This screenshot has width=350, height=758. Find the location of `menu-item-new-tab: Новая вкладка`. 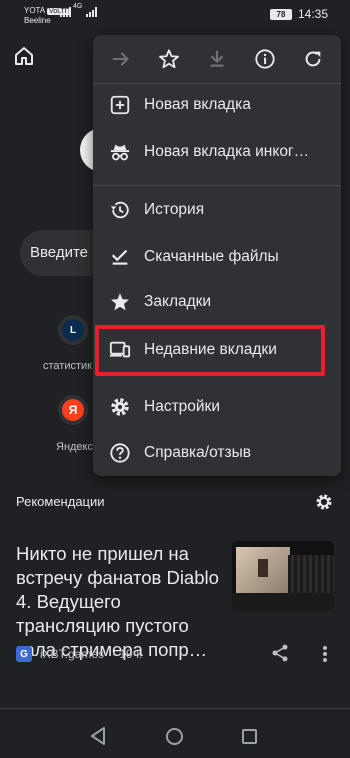

menu-item-new-tab: Новая вкладка is located at coordinates (217, 105).